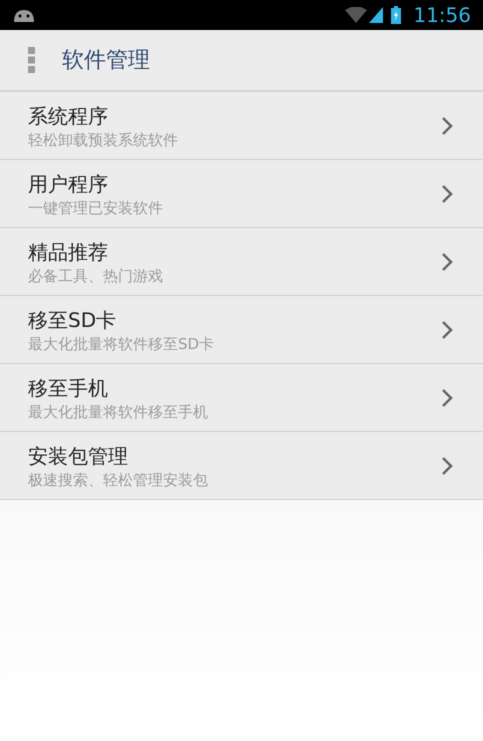 The height and width of the screenshot is (741, 483). What do you see at coordinates (118, 480) in the screenshot?
I see `item-subtitle: 极速搜索、轻松管理安装包` at bounding box center [118, 480].